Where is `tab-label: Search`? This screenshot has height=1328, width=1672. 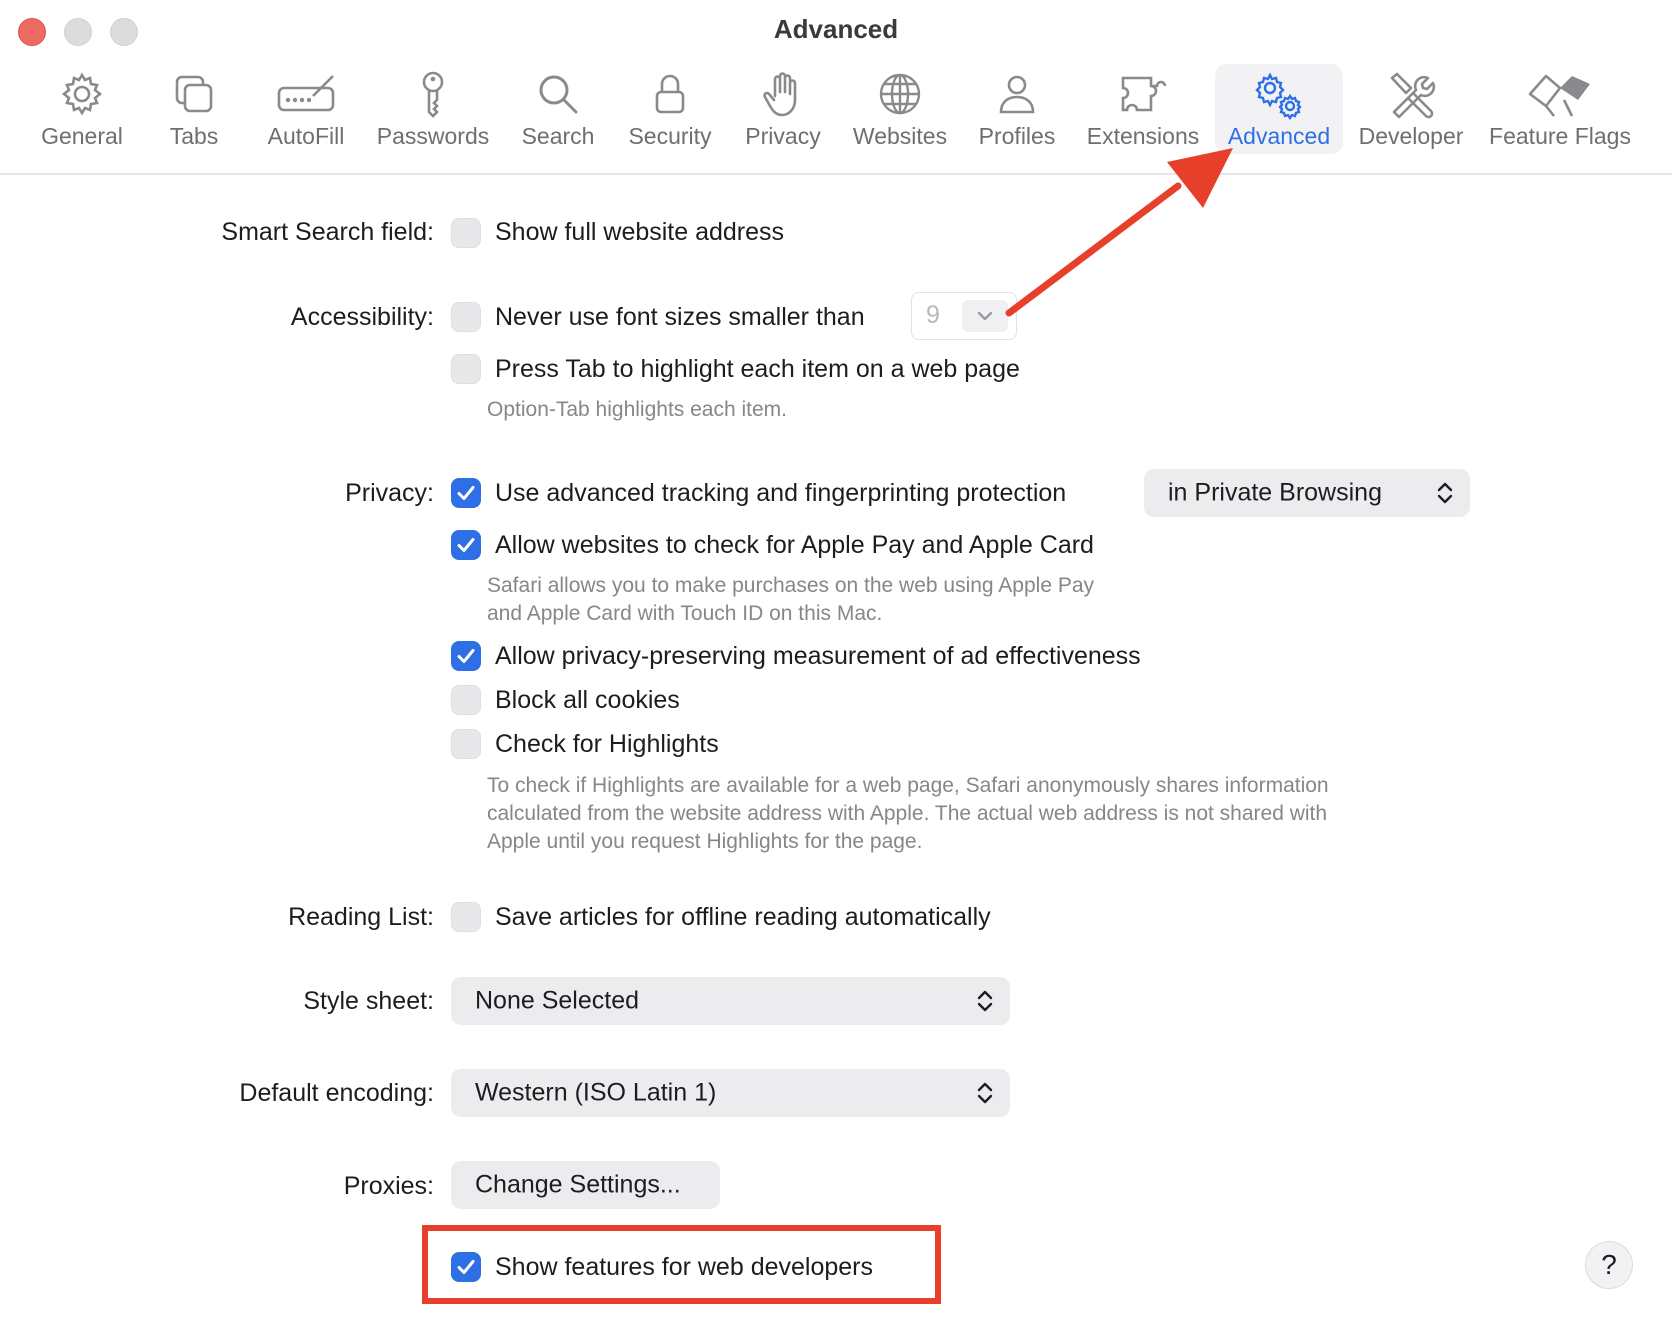
tab-label: Search is located at coordinates (558, 136).